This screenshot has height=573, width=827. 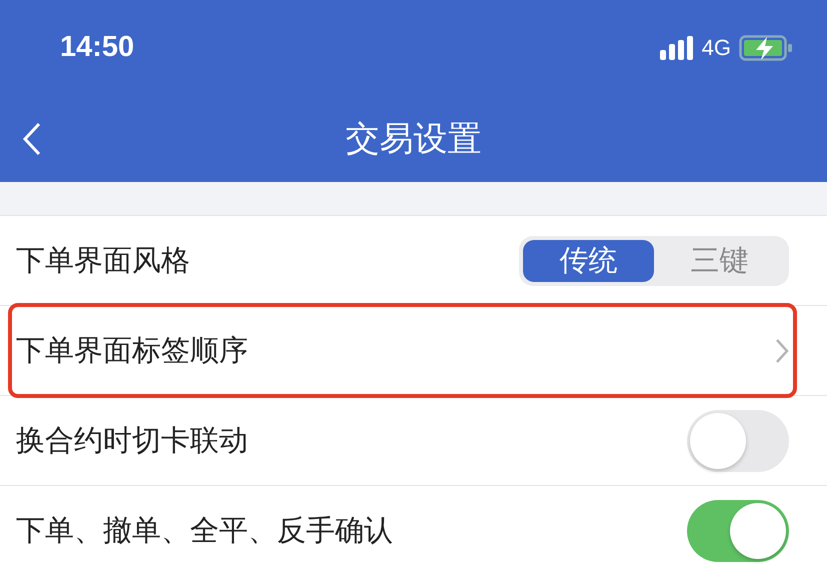 What do you see at coordinates (716, 47) in the screenshot?
I see `network-type: 4G` at bounding box center [716, 47].